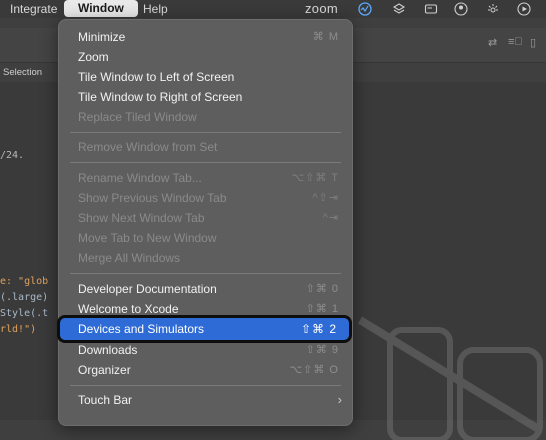 Image resolution: width=546 pixels, height=440 pixels. Describe the element at coordinates (205, 350) in the screenshot. I see `menu-item-downloads: Downloads ⇧⌘ 9` at that location.